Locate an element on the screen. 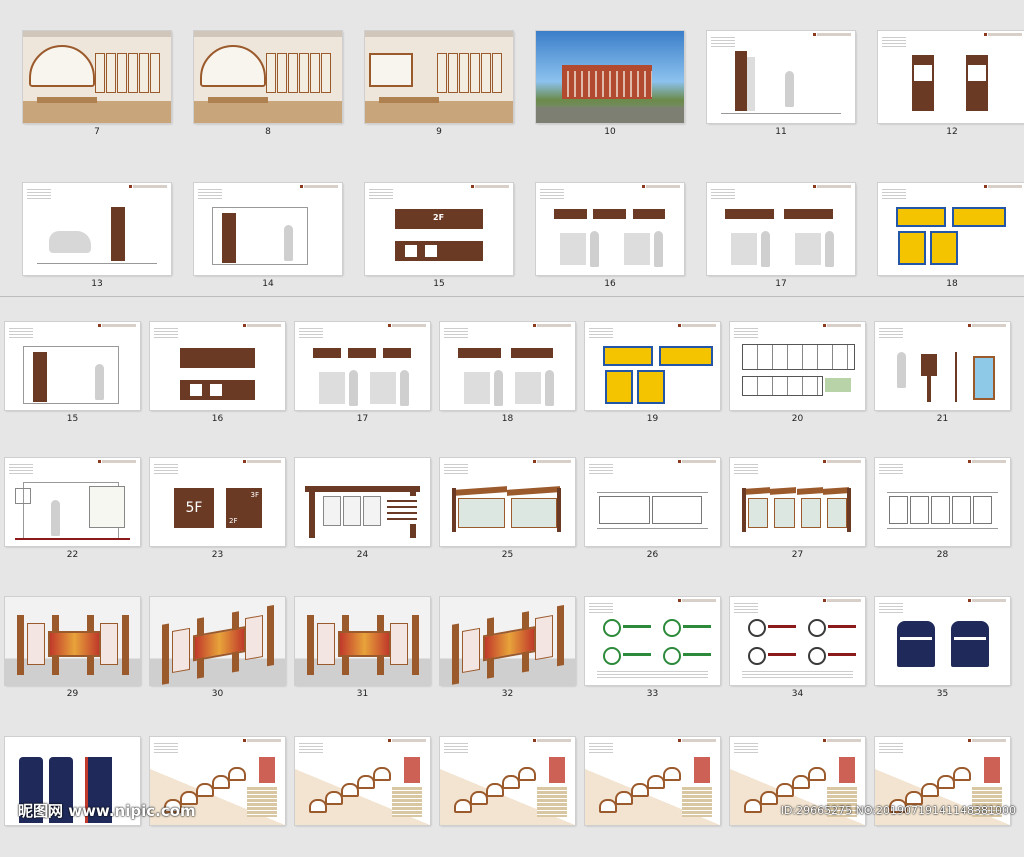  page-thumbnail: 15 is located at coordinates (72, 373).